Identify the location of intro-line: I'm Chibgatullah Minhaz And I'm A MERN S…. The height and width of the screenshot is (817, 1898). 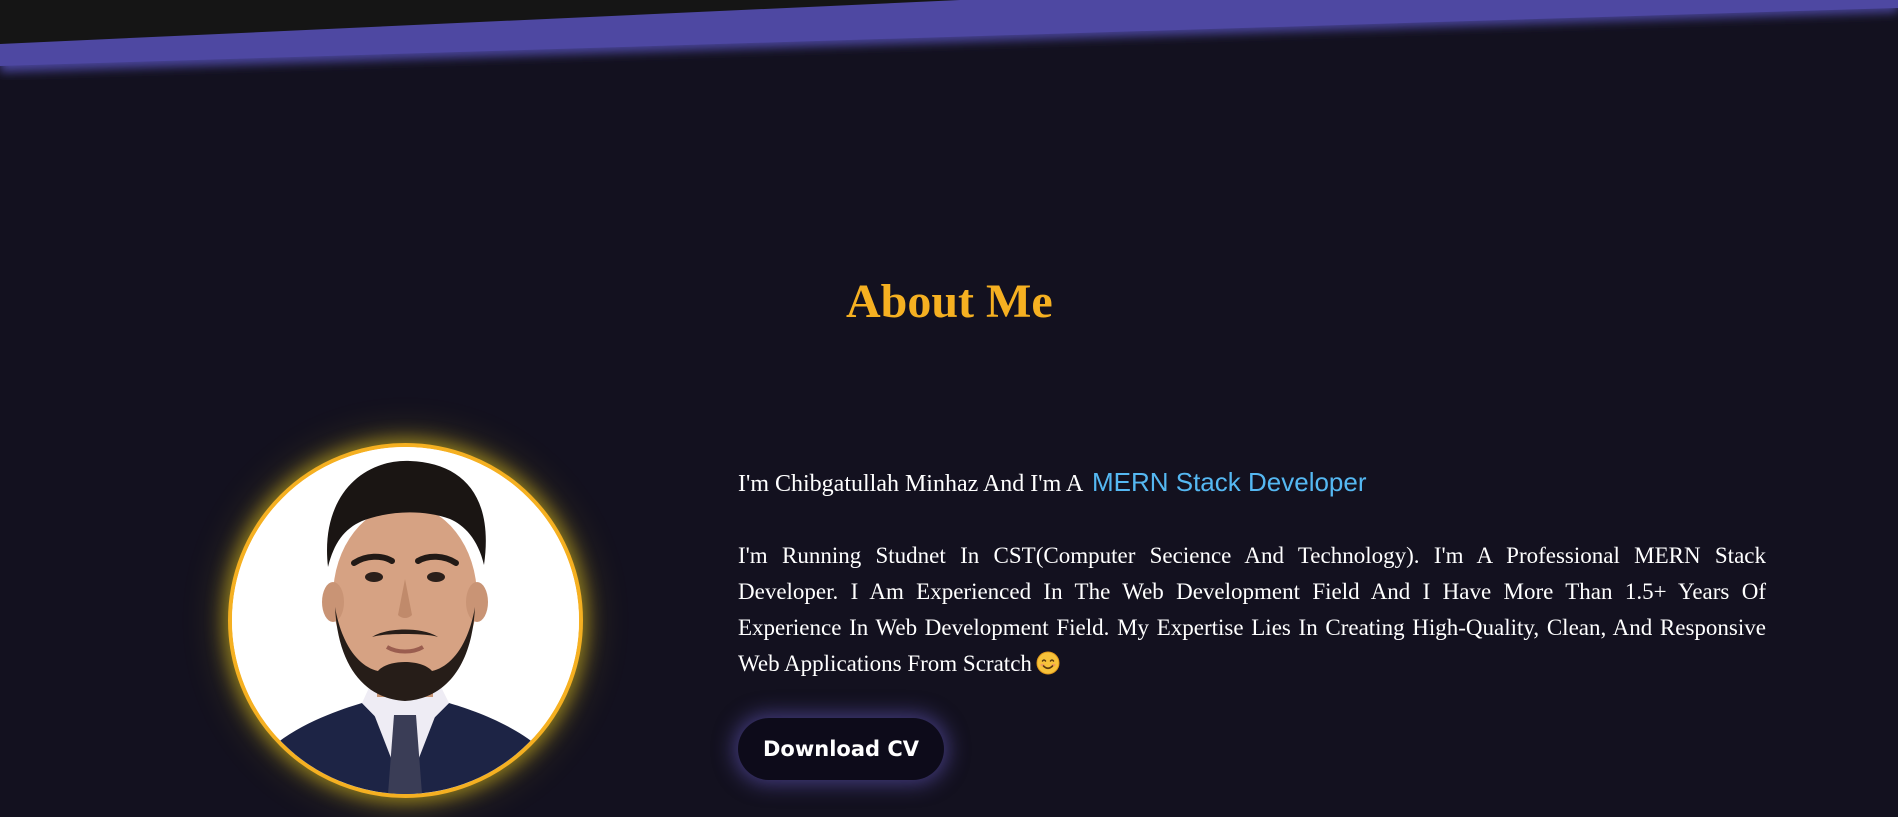
(1052, 483).